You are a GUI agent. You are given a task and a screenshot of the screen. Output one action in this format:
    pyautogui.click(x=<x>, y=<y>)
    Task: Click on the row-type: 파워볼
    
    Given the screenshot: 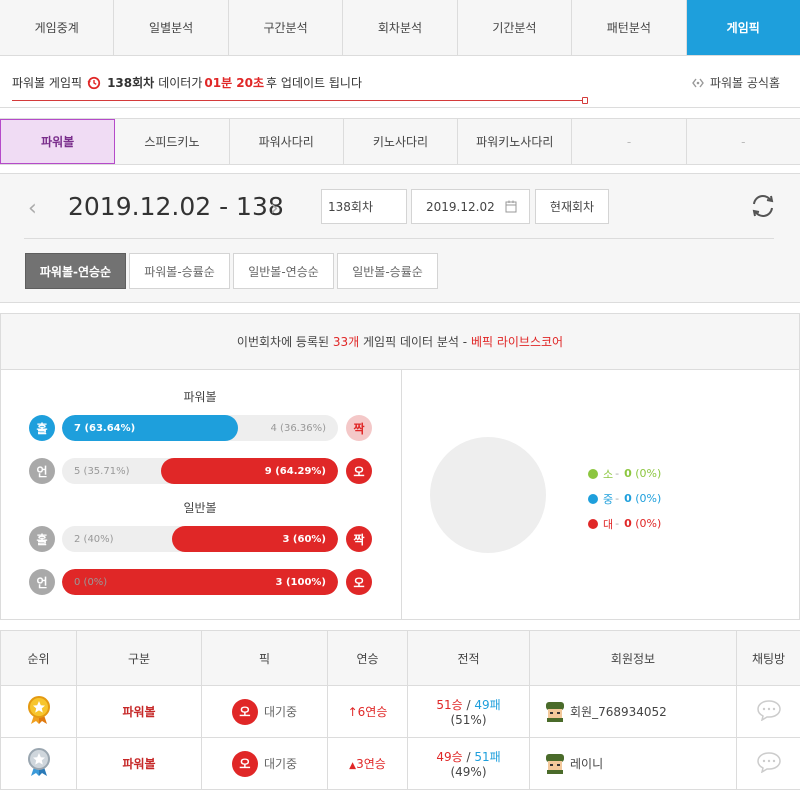 What is the action you would take?
    pyautogui.click(x=139, y=763)
    